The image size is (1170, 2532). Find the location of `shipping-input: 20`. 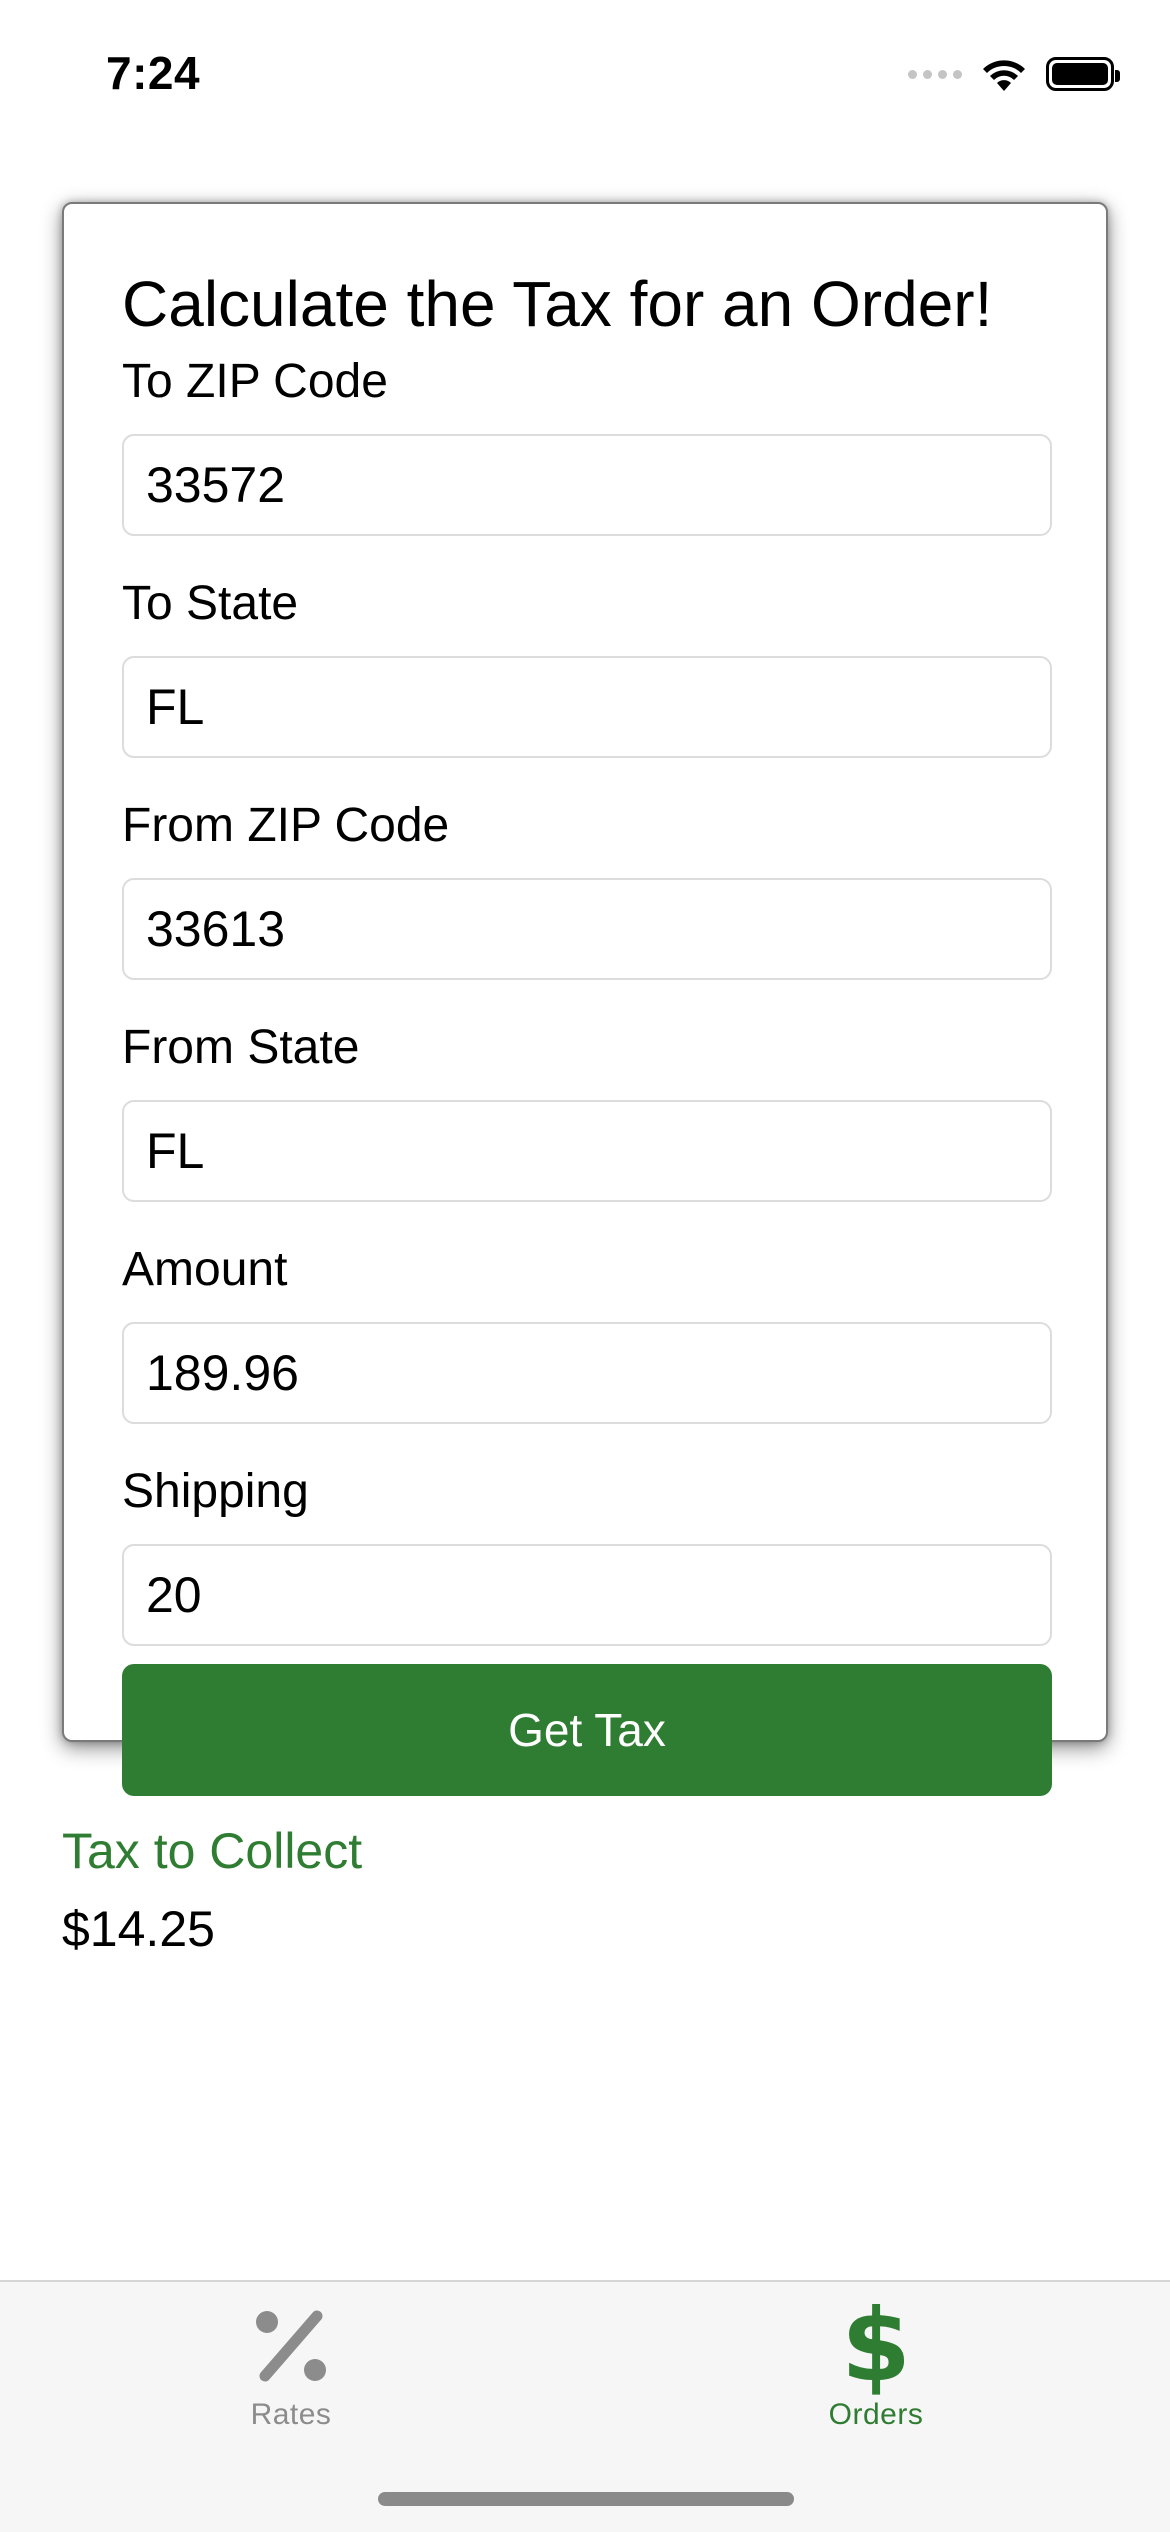

shipping-input: 20 is located at coordinates (587, 1595).